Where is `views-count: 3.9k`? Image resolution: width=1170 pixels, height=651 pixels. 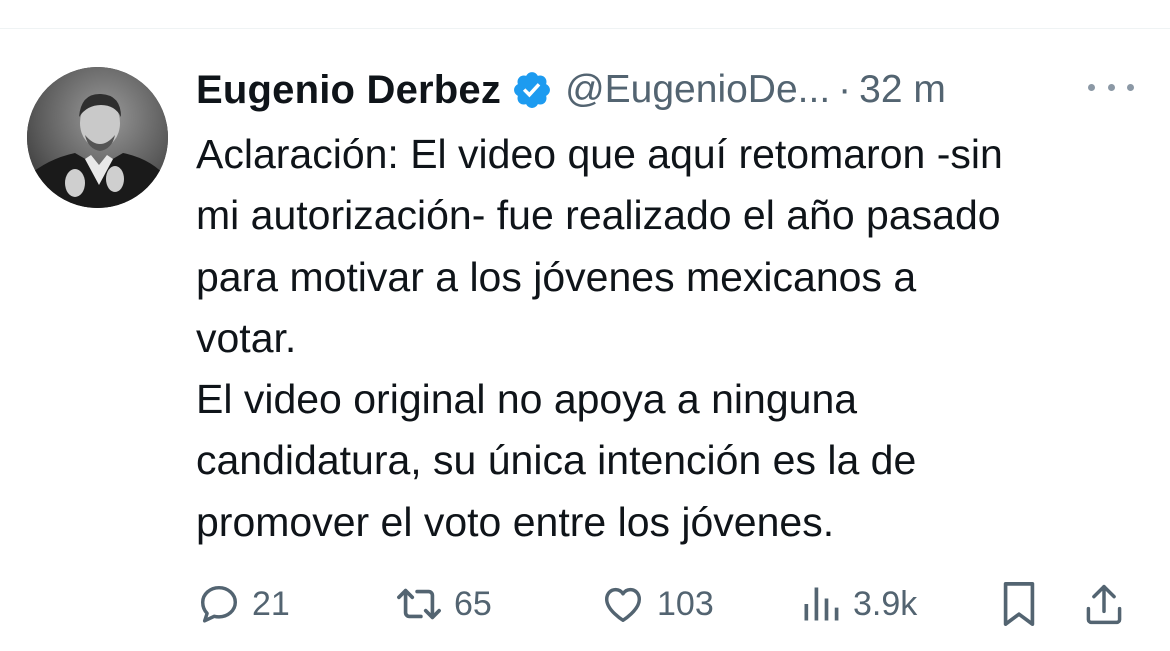
views-count: 3.9k is located at coordinates (885, 603).